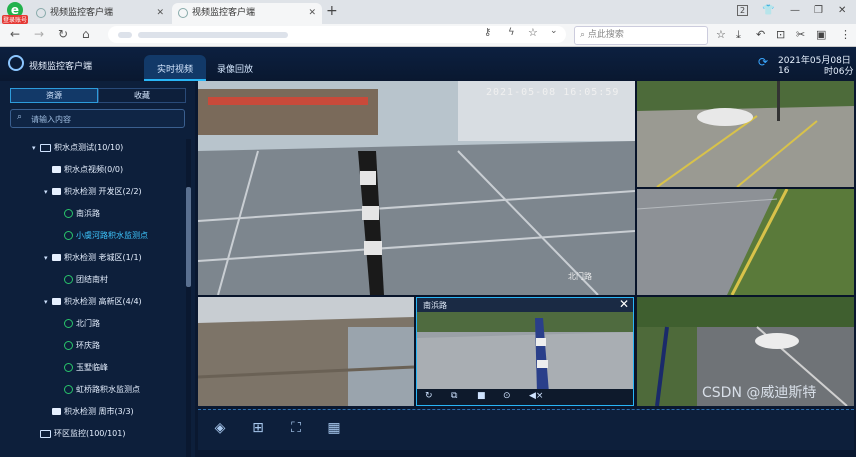 Image resolution: width=856 pixels, height=457 pixels. Describe the element at coordinates (83, 170) in the screenshot. I see `tree-node: 积水点视频(0/0)` at that location.